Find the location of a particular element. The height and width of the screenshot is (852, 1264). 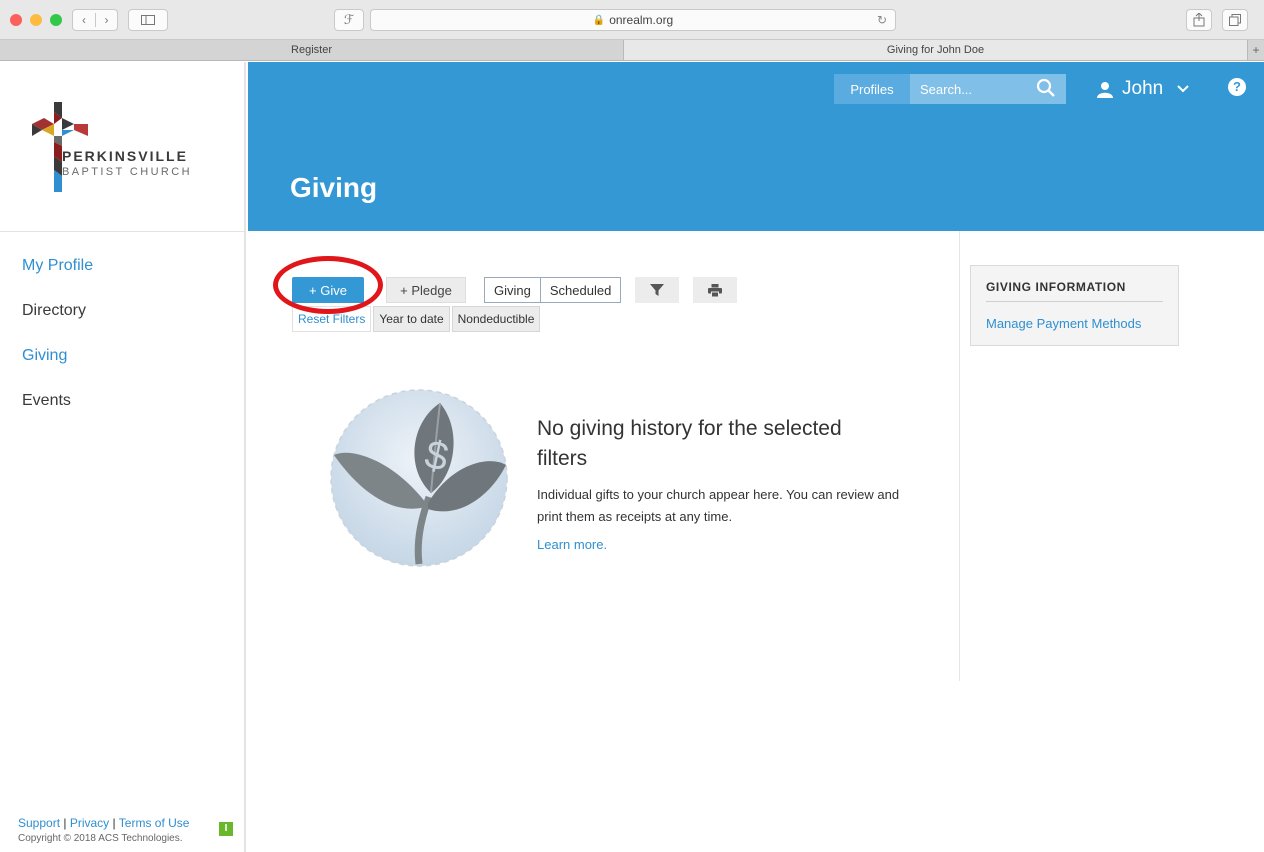

address-bar: 🔒 onrealm.org ↻ is located at coordinates (633, 20).